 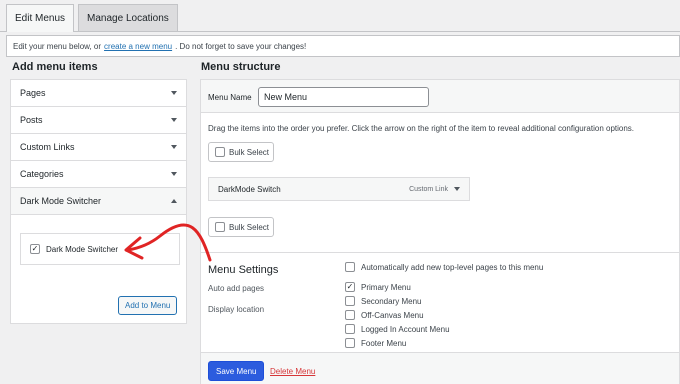 I want to click on auto-add-pages-label: Auto add pages, so click(x=236, y=288).